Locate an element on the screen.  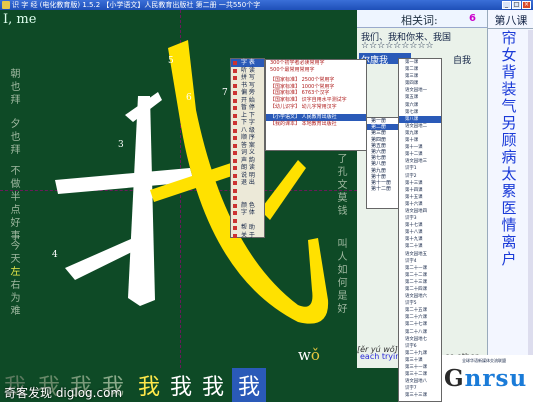
menu-item: 第二十四课 is located at coordinates (420, 289).